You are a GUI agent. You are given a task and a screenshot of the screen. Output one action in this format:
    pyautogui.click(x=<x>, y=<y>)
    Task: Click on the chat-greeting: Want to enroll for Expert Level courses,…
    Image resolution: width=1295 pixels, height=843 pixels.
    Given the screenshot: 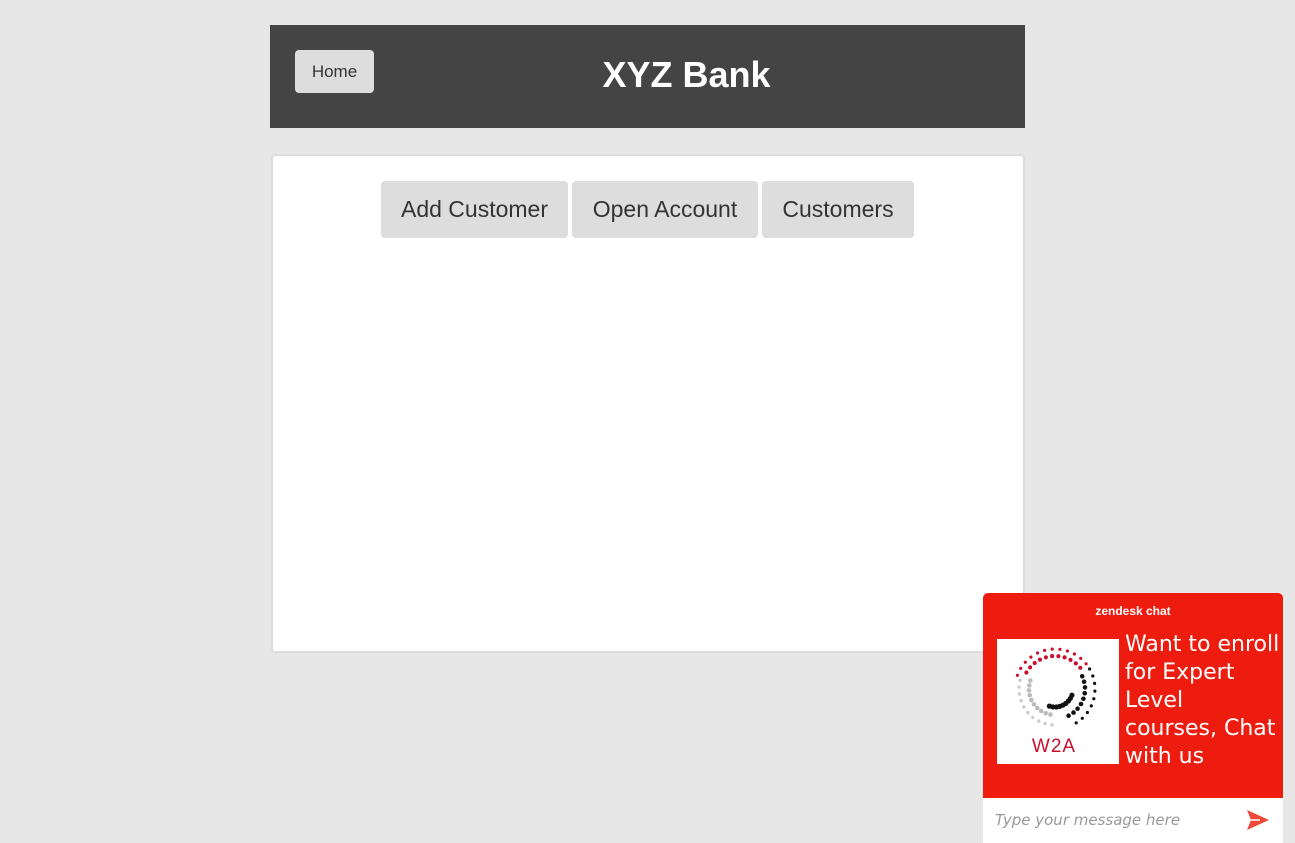 What is the action you would take?
    pyautogui.click(x=1202, y=700)
    